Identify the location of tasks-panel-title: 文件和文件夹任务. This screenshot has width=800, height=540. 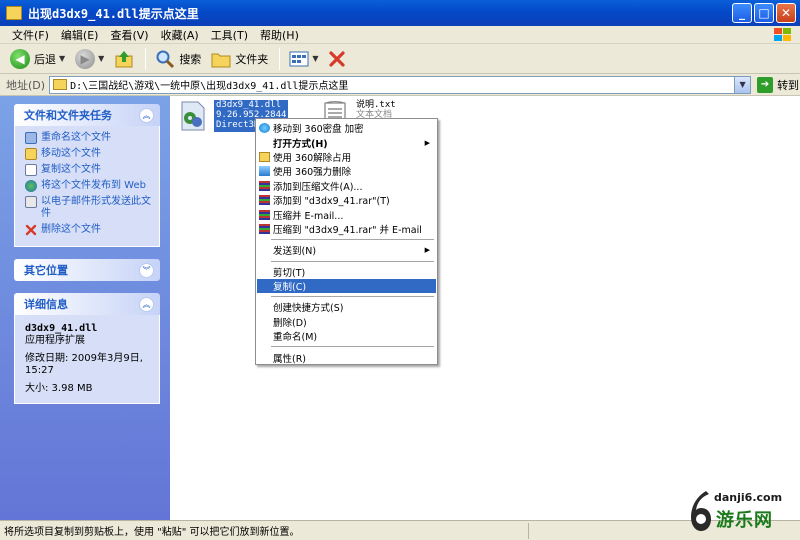
(68, 115).